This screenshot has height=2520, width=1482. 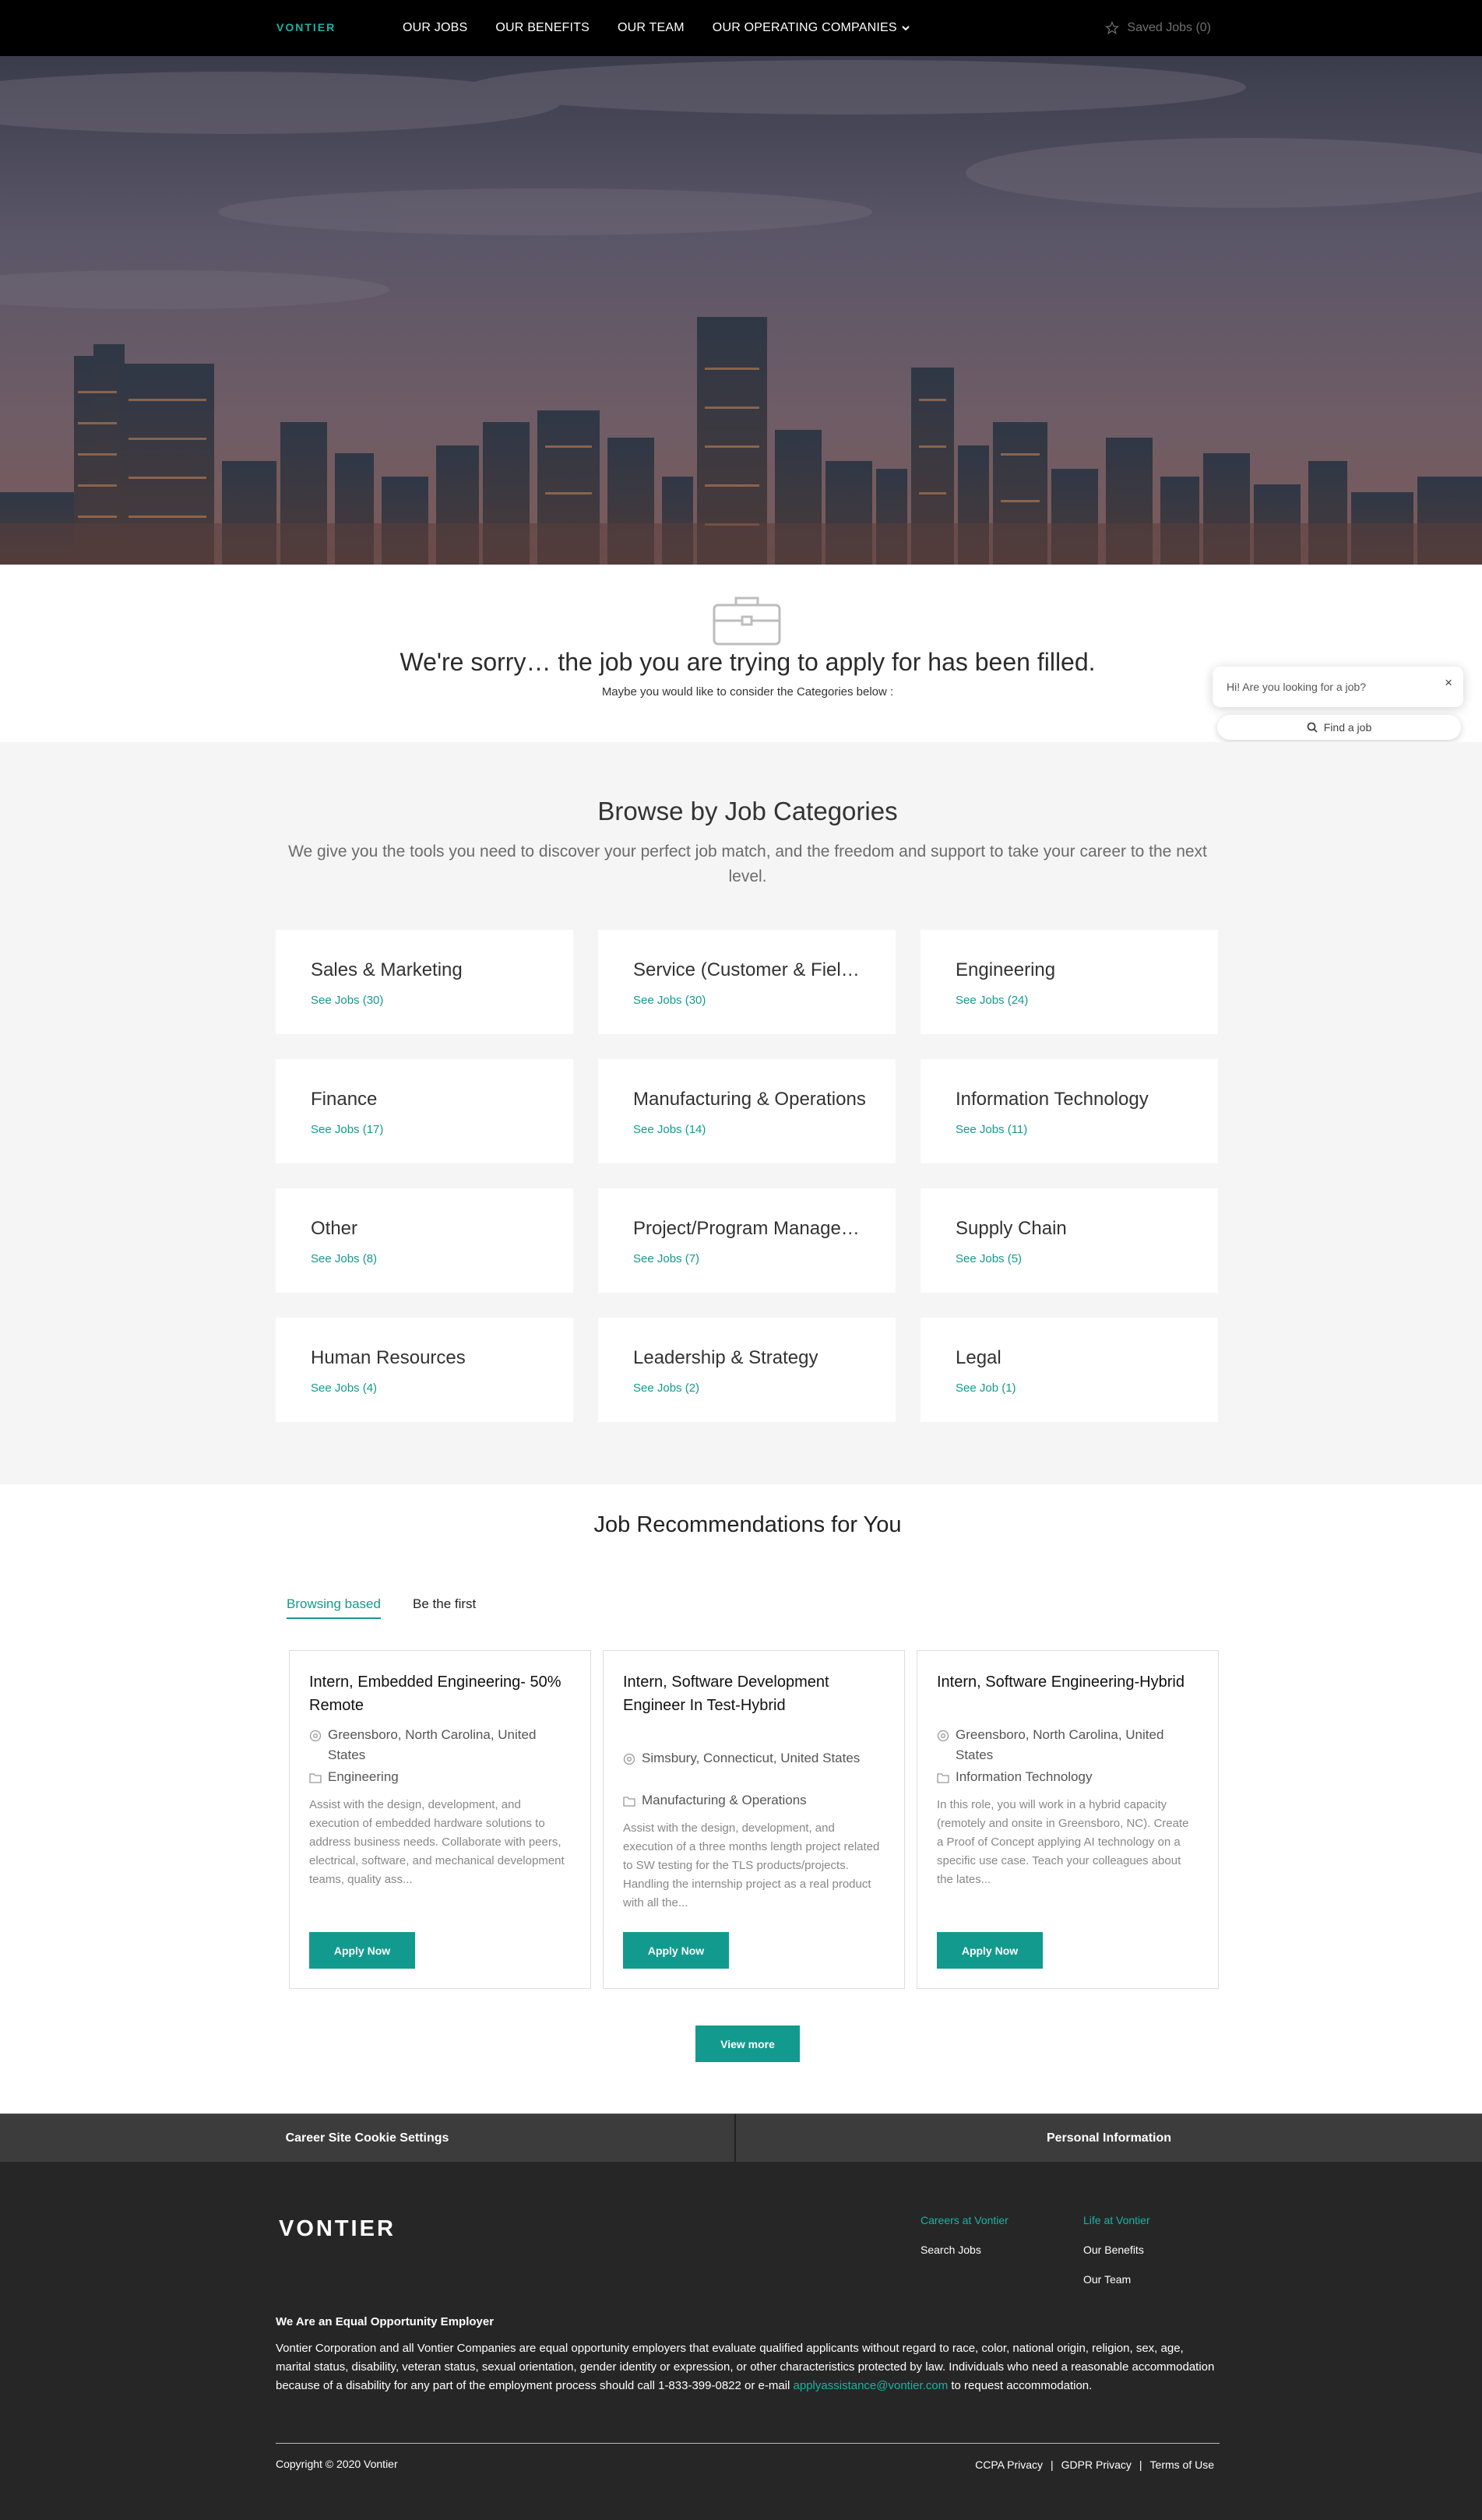 What do you see at coordinates (669, 1129) in the screenshot?
I see `category-see-jobs-link: See Jobs (14)` at bounding box center [669, 1129].